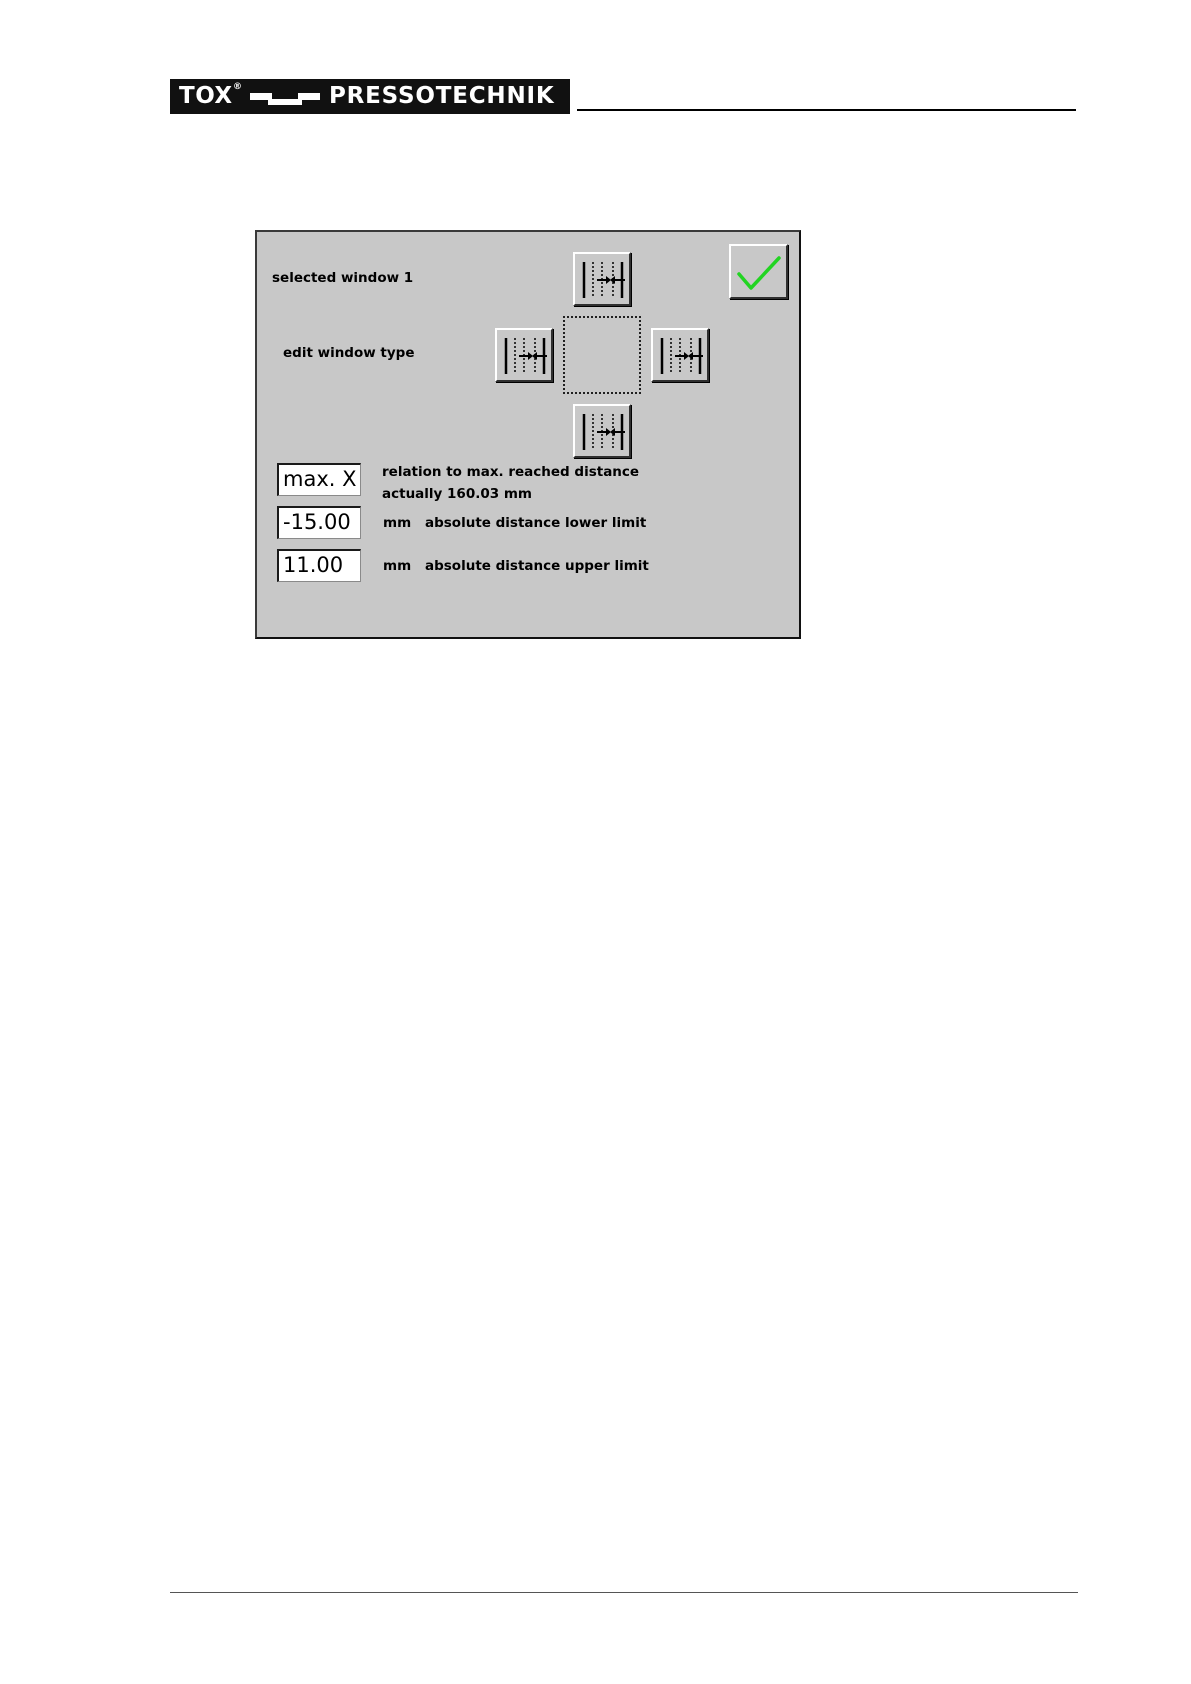 This screenshot has height=1684, width=1191. I want to click on logo-registered-mark: ®, so click(237, 87).